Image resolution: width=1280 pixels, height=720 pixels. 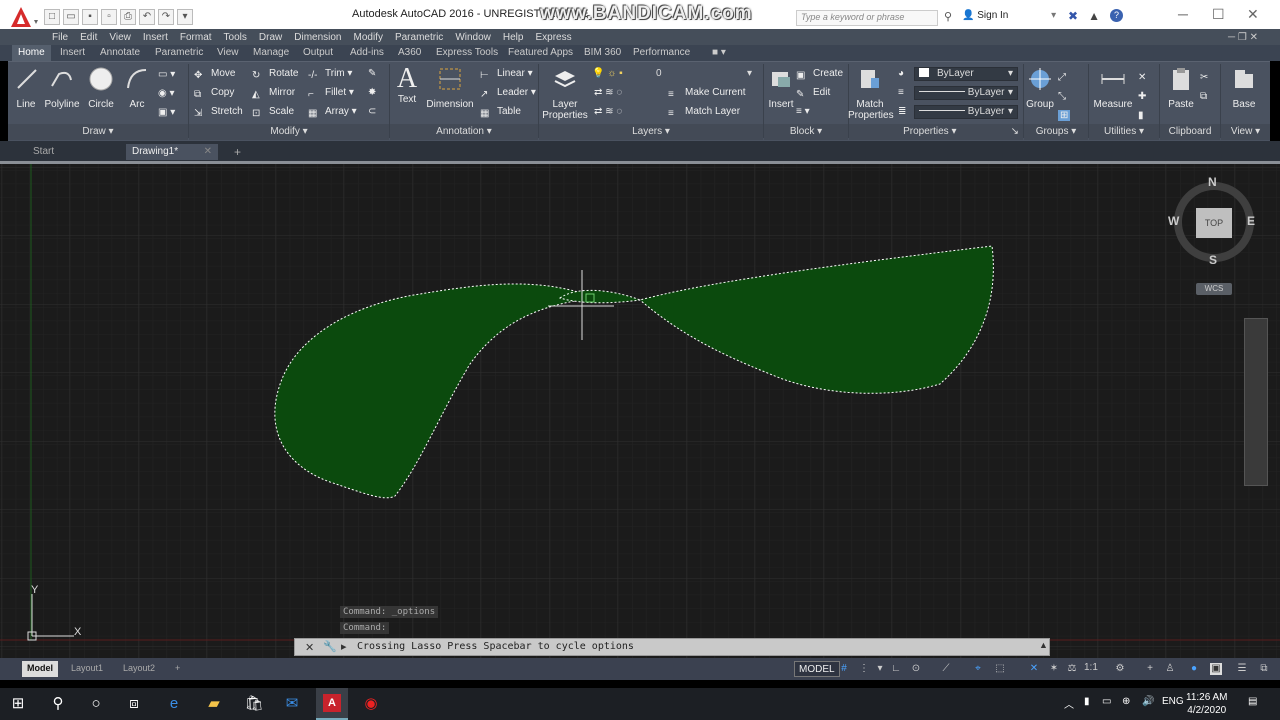 What do you see at coordinates (1072, 669) in the screenshot?
I see `annotation-scale-icon: ⚖` at bounding box center [1072, 669].